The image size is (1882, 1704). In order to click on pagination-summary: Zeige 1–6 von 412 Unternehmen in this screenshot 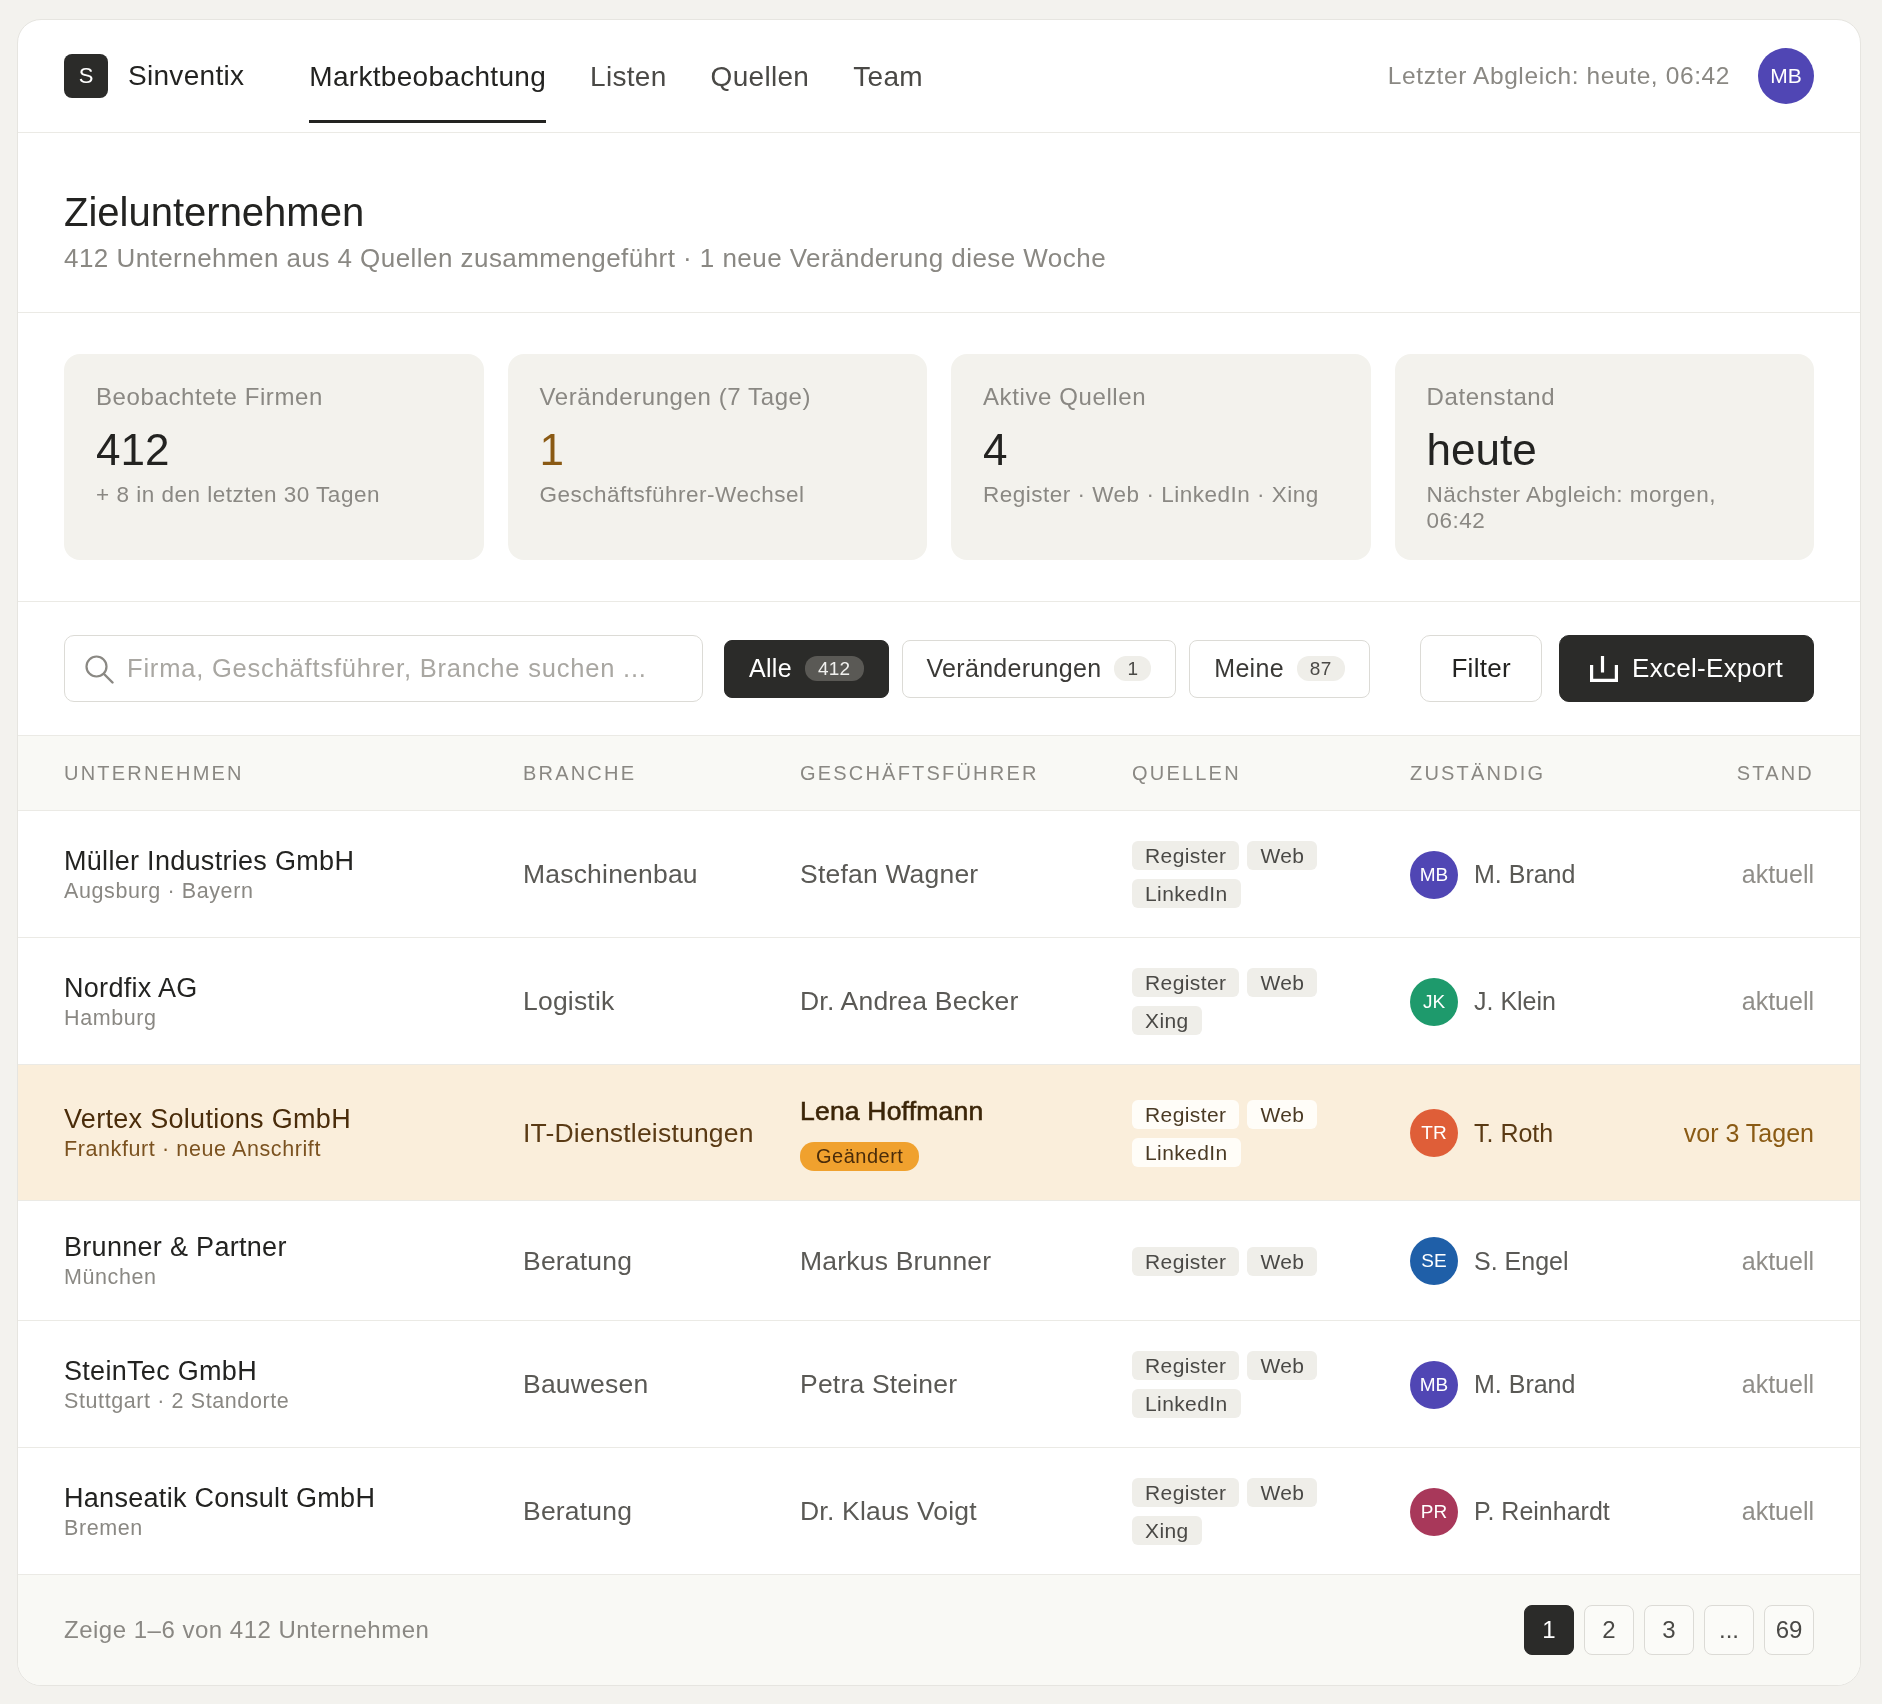, I will do `click(247, 1630)`.